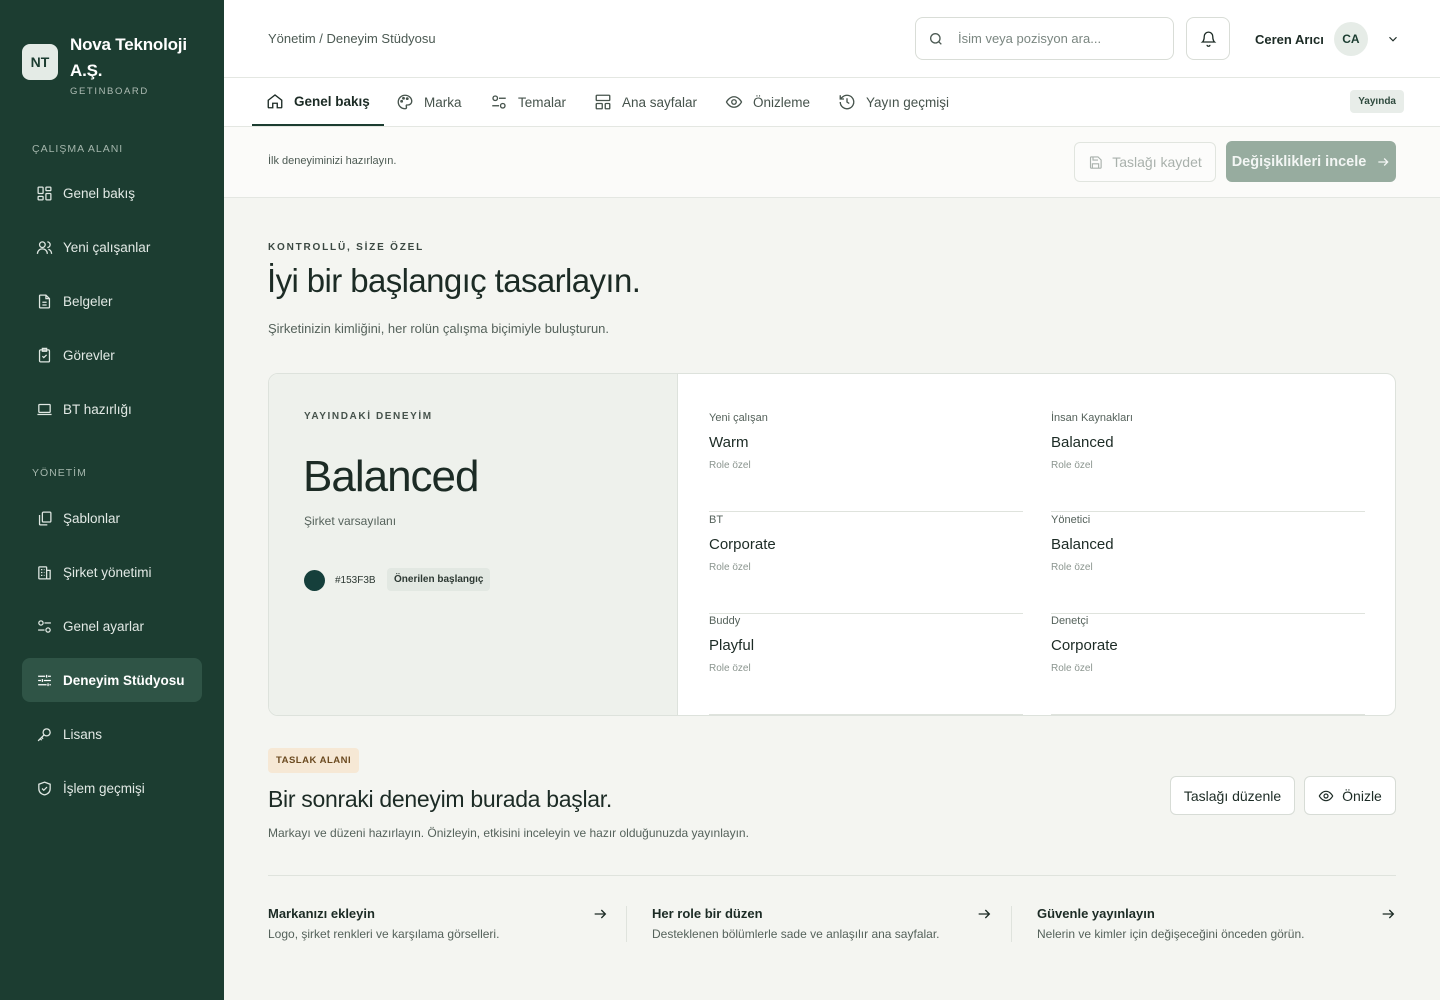 The height and width of the screenshot is (1000, 1440). I want to click on sidebar-item-license: Lisans, so click(112, 734).